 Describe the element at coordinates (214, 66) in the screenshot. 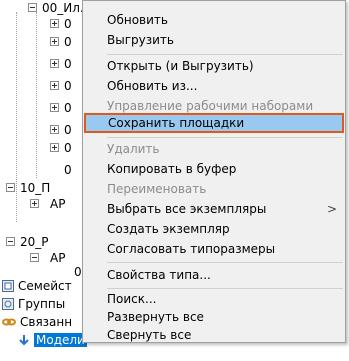

I see `menu-item-open-and-unload: Открыть (и Выгрузить)` at that location.